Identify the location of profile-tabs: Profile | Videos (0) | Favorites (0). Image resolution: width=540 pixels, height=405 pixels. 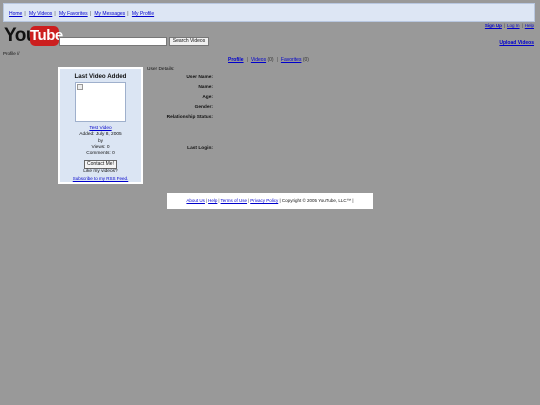
(268, 60).